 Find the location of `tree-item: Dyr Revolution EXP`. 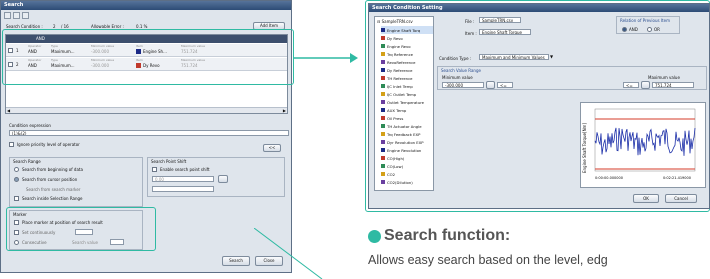

tree-item: Dyr Revolution EXP is located at coordinates (407, 142).